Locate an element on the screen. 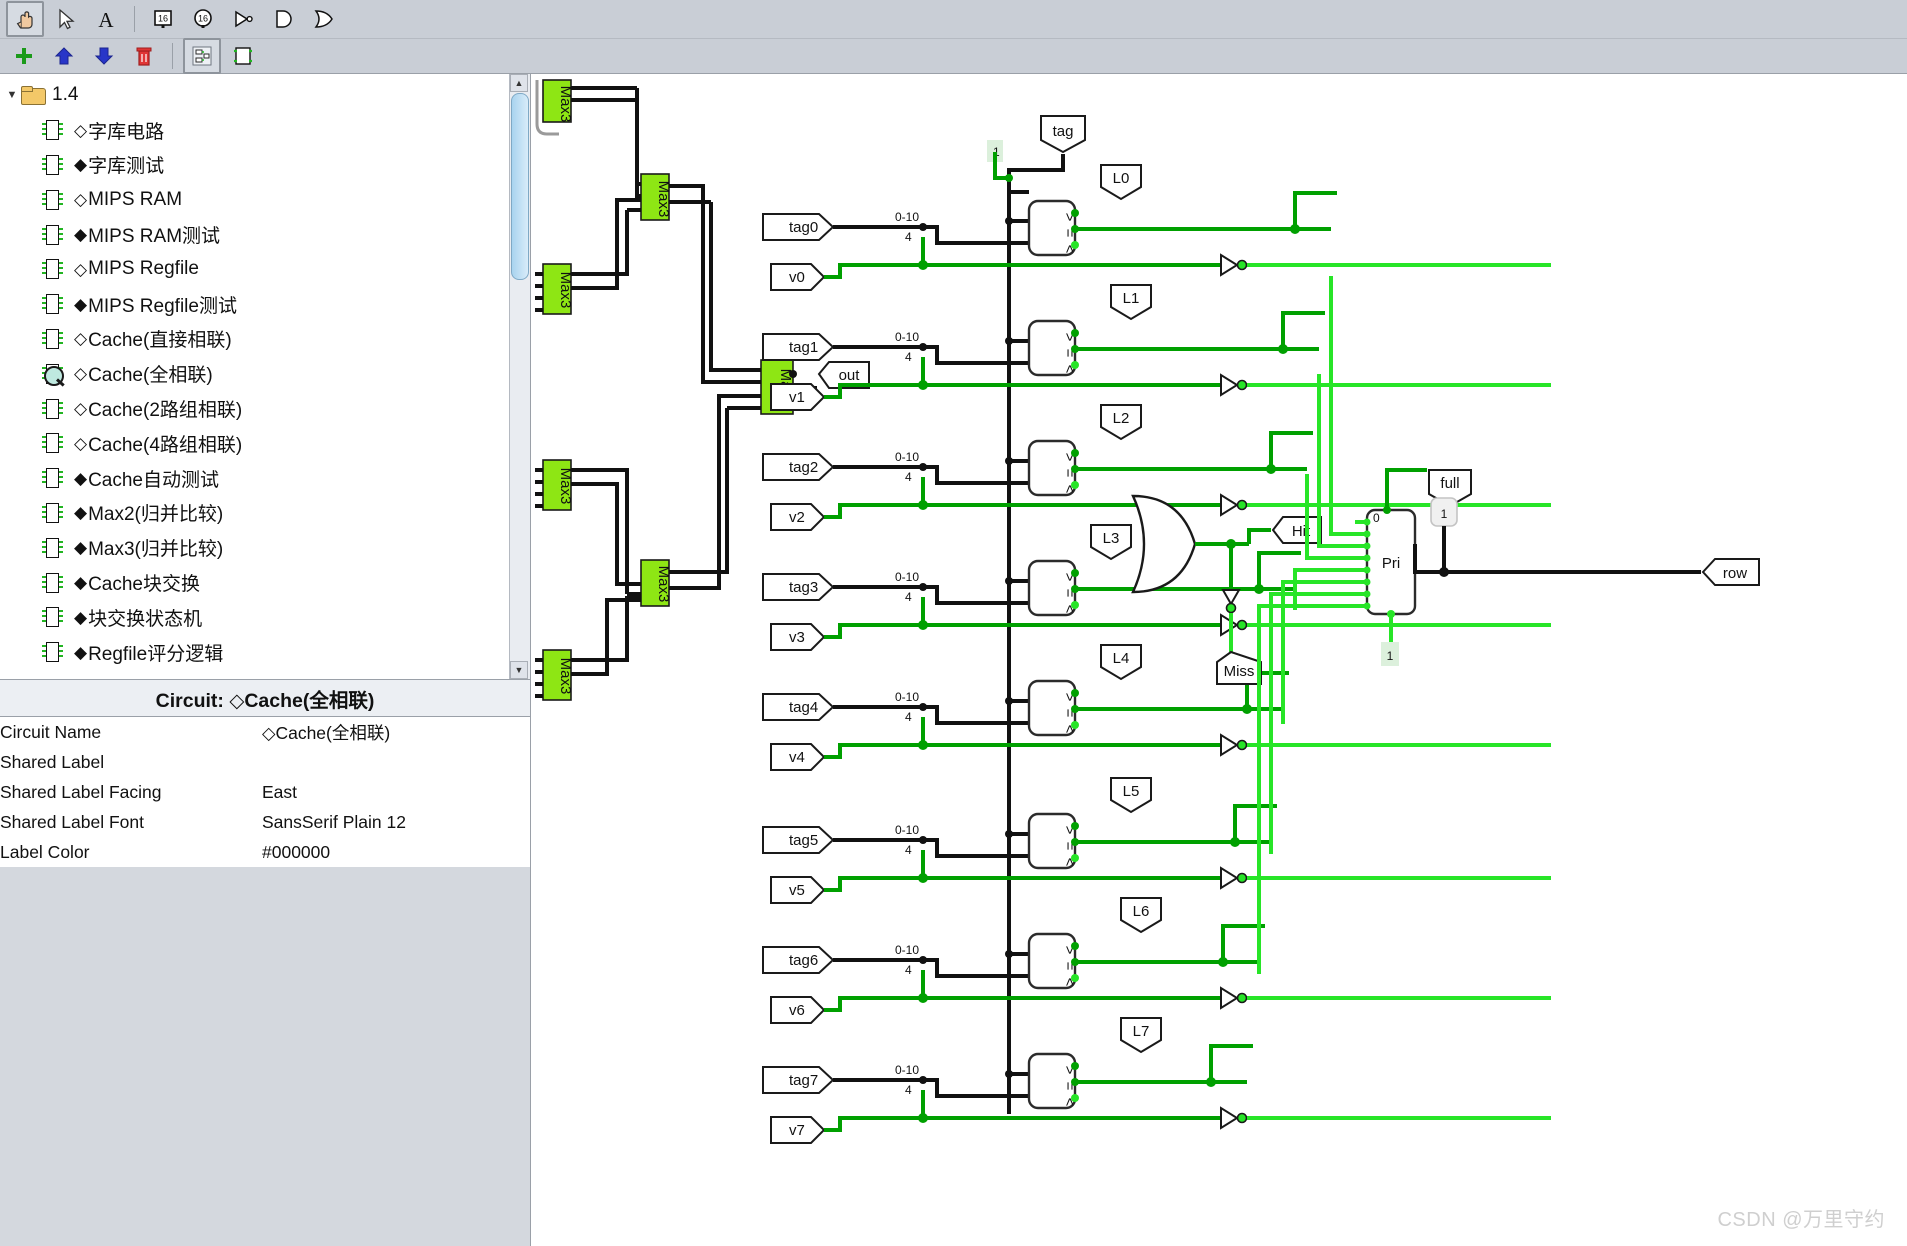 The width and height of the screenshot is (1907, 1246). select-tool is located at coordinates (66, 19).